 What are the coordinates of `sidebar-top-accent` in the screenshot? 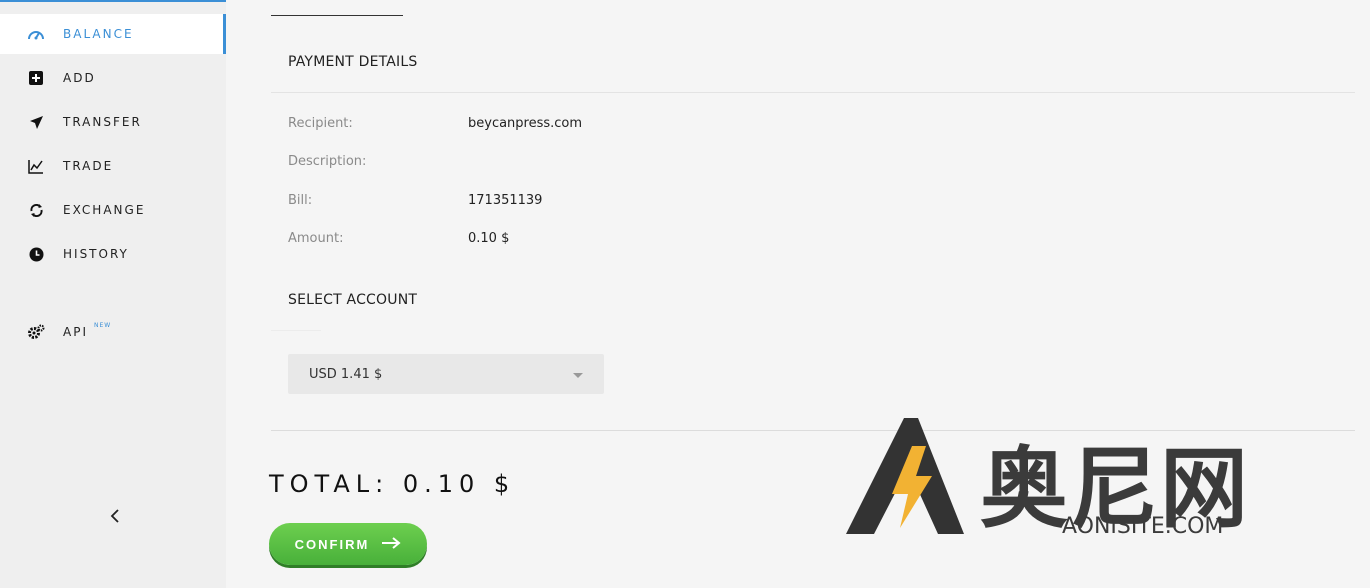 It's located at (113, 1).